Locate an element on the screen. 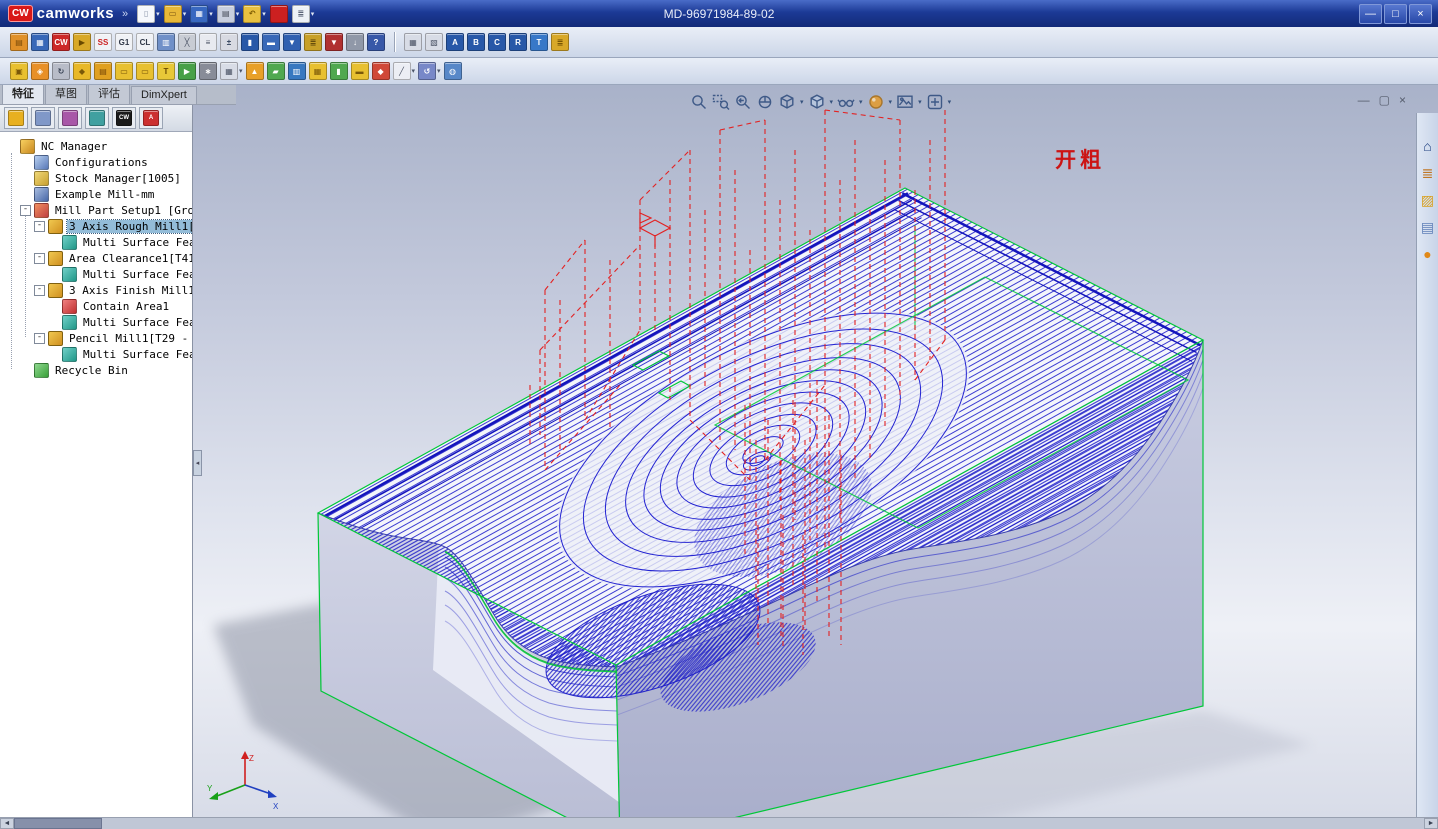 The height and width of the screenshot is (829, 1438). tree-item: Example Mill-mm is located at coordinates (96, 194).